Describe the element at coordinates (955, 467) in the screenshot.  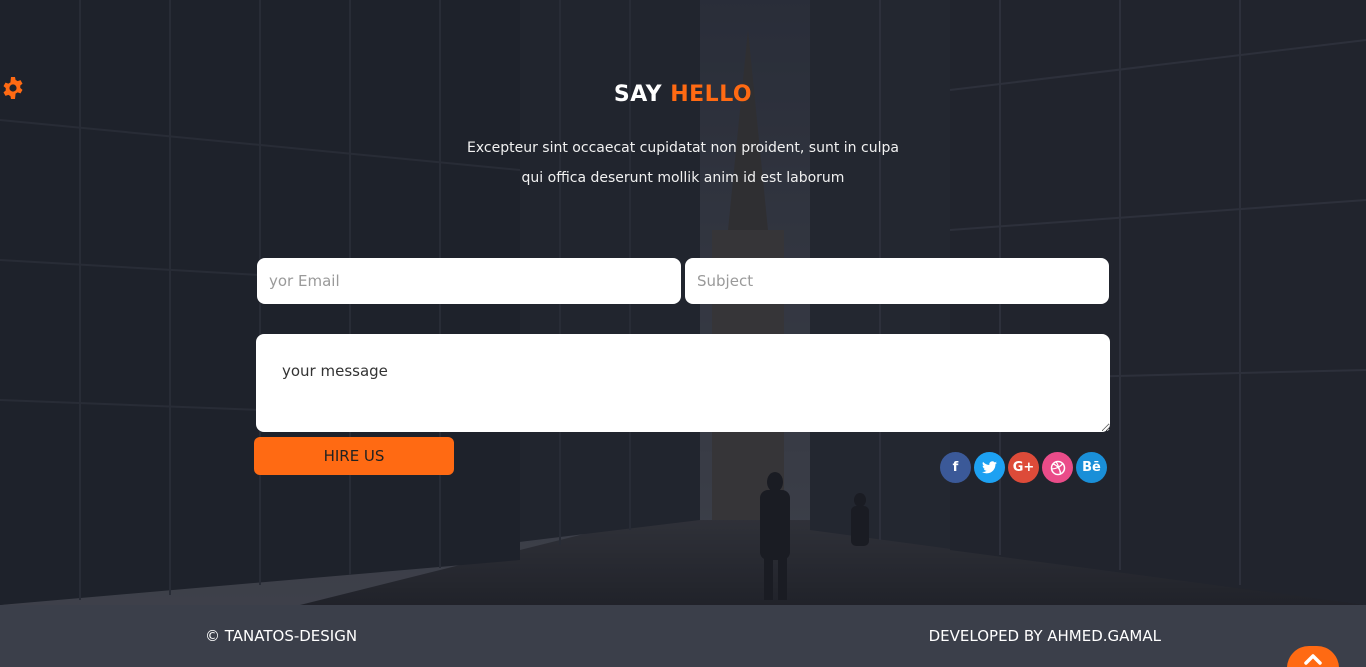
I see `facebook-icon: f` at that location.